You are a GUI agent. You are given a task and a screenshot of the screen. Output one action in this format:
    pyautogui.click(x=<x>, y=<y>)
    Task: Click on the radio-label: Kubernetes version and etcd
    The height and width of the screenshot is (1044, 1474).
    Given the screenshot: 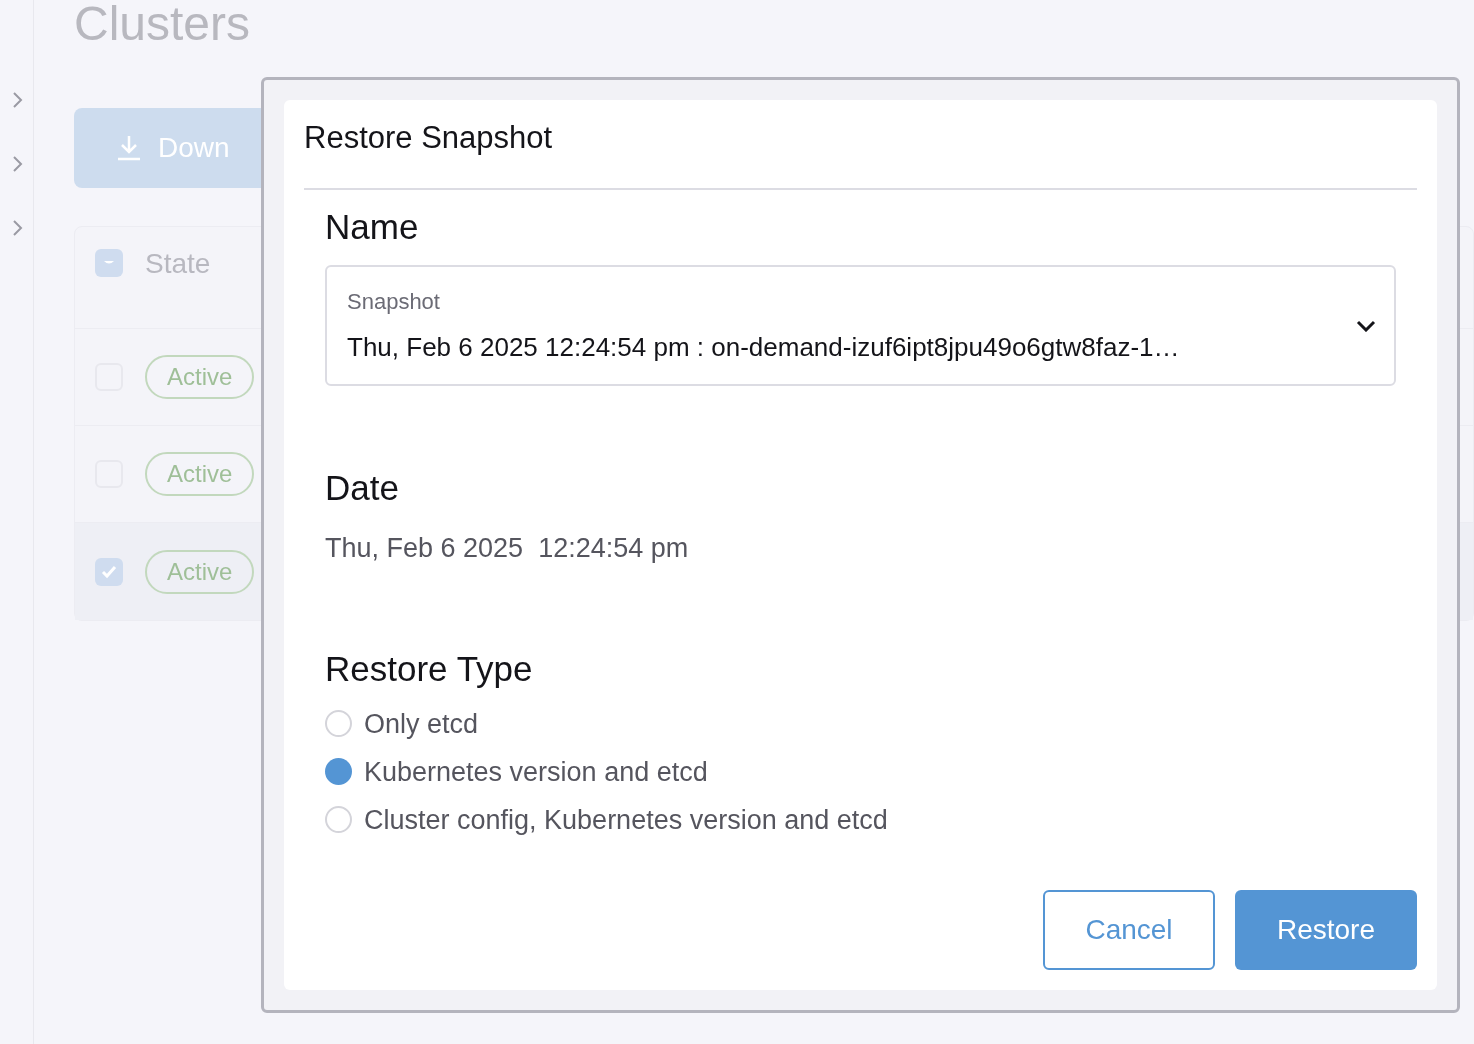 What is the action you would take?
    pyautogui.click(x=536, y=771)
    